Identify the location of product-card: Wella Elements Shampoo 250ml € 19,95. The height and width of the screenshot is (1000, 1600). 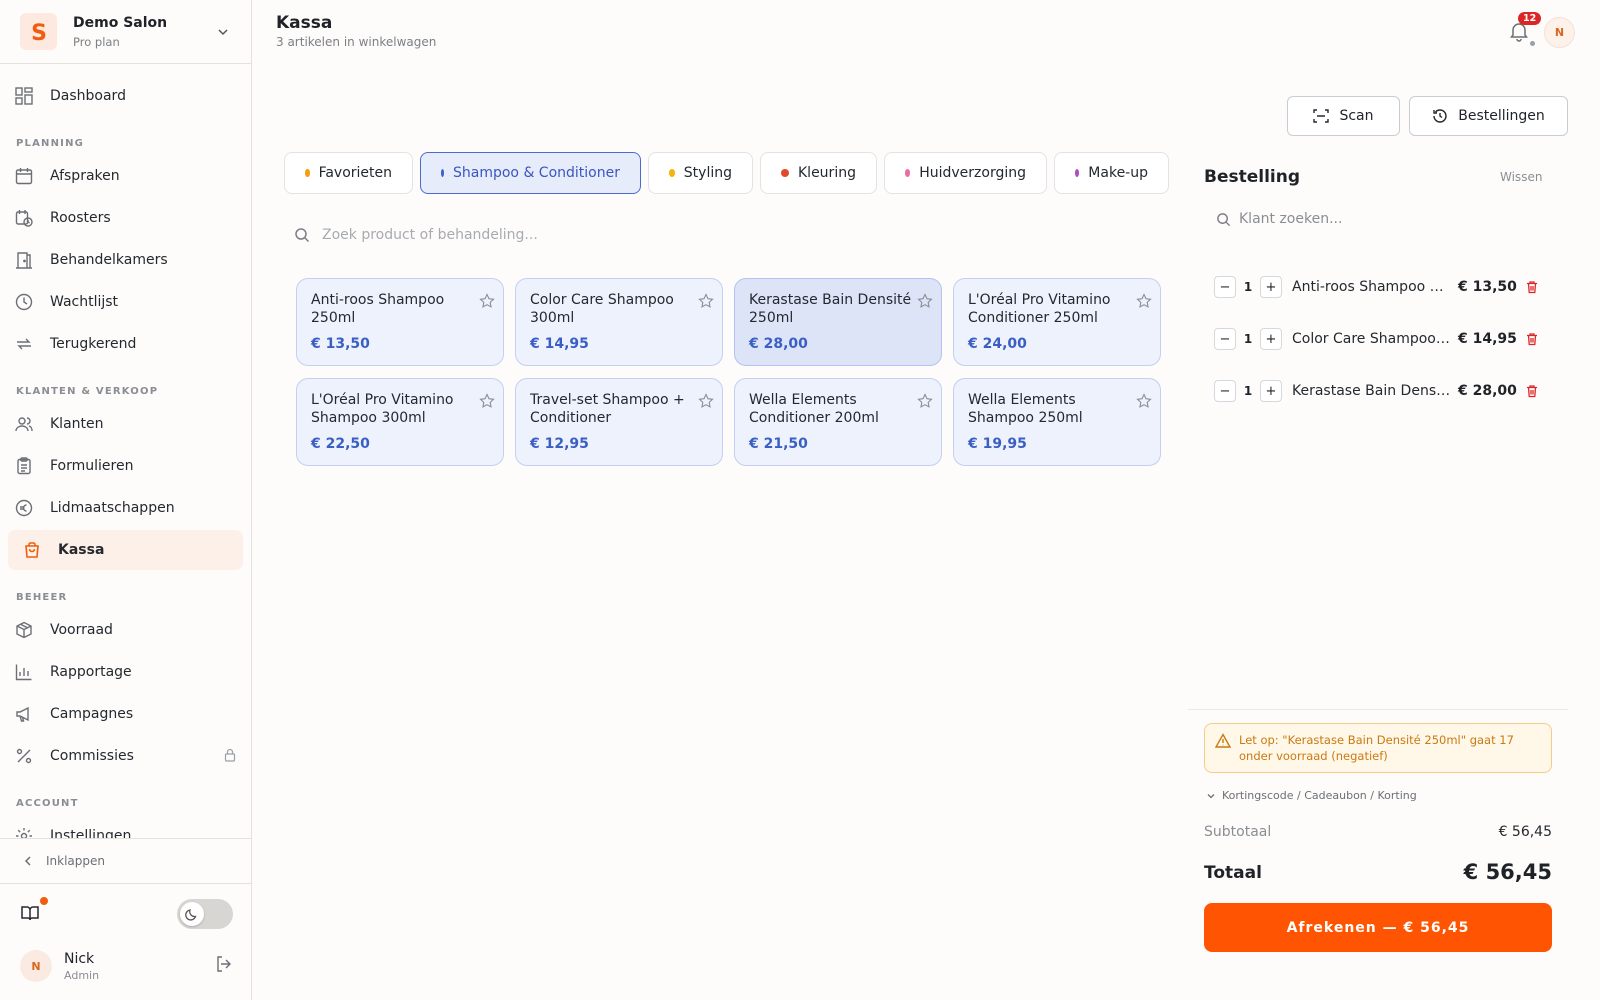
(1057, 422).